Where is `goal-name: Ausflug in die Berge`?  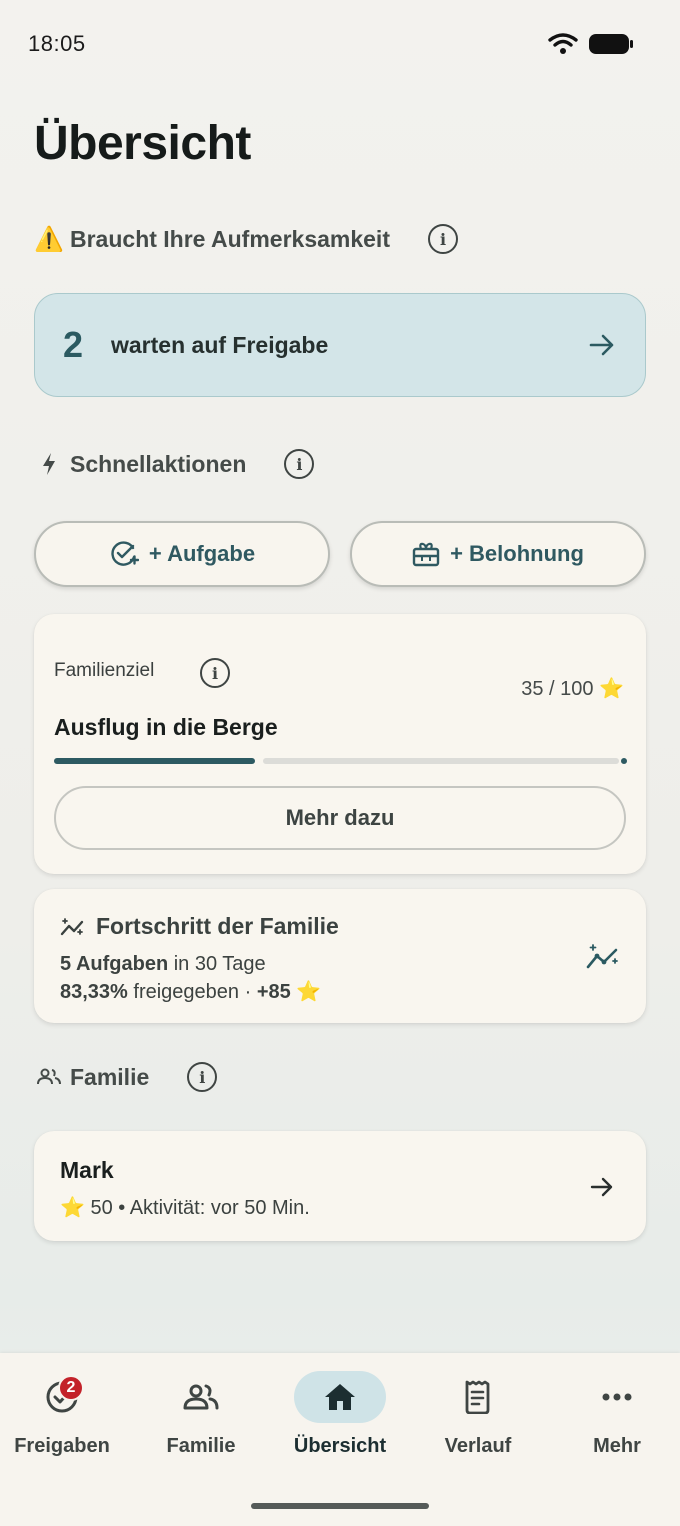 goal-name: Ausflug in die Berge is located at coordinates (166, 727).